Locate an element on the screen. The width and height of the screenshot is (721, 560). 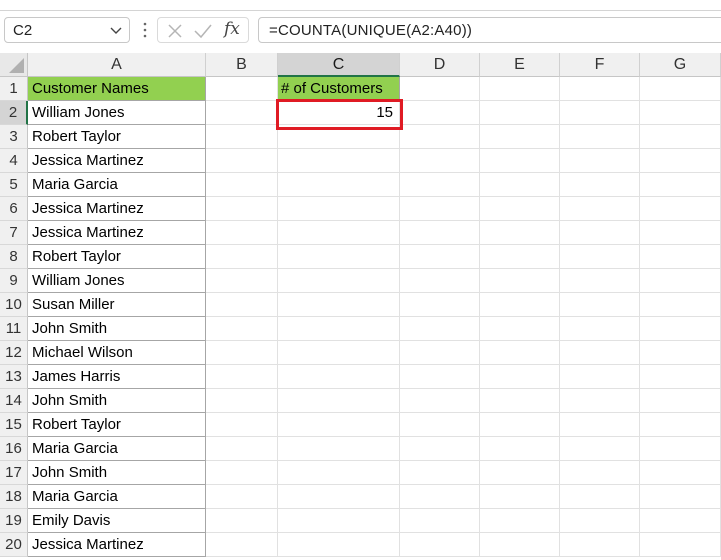
customer-name-cell: Susan Miller is located at coordinates (117, 305).